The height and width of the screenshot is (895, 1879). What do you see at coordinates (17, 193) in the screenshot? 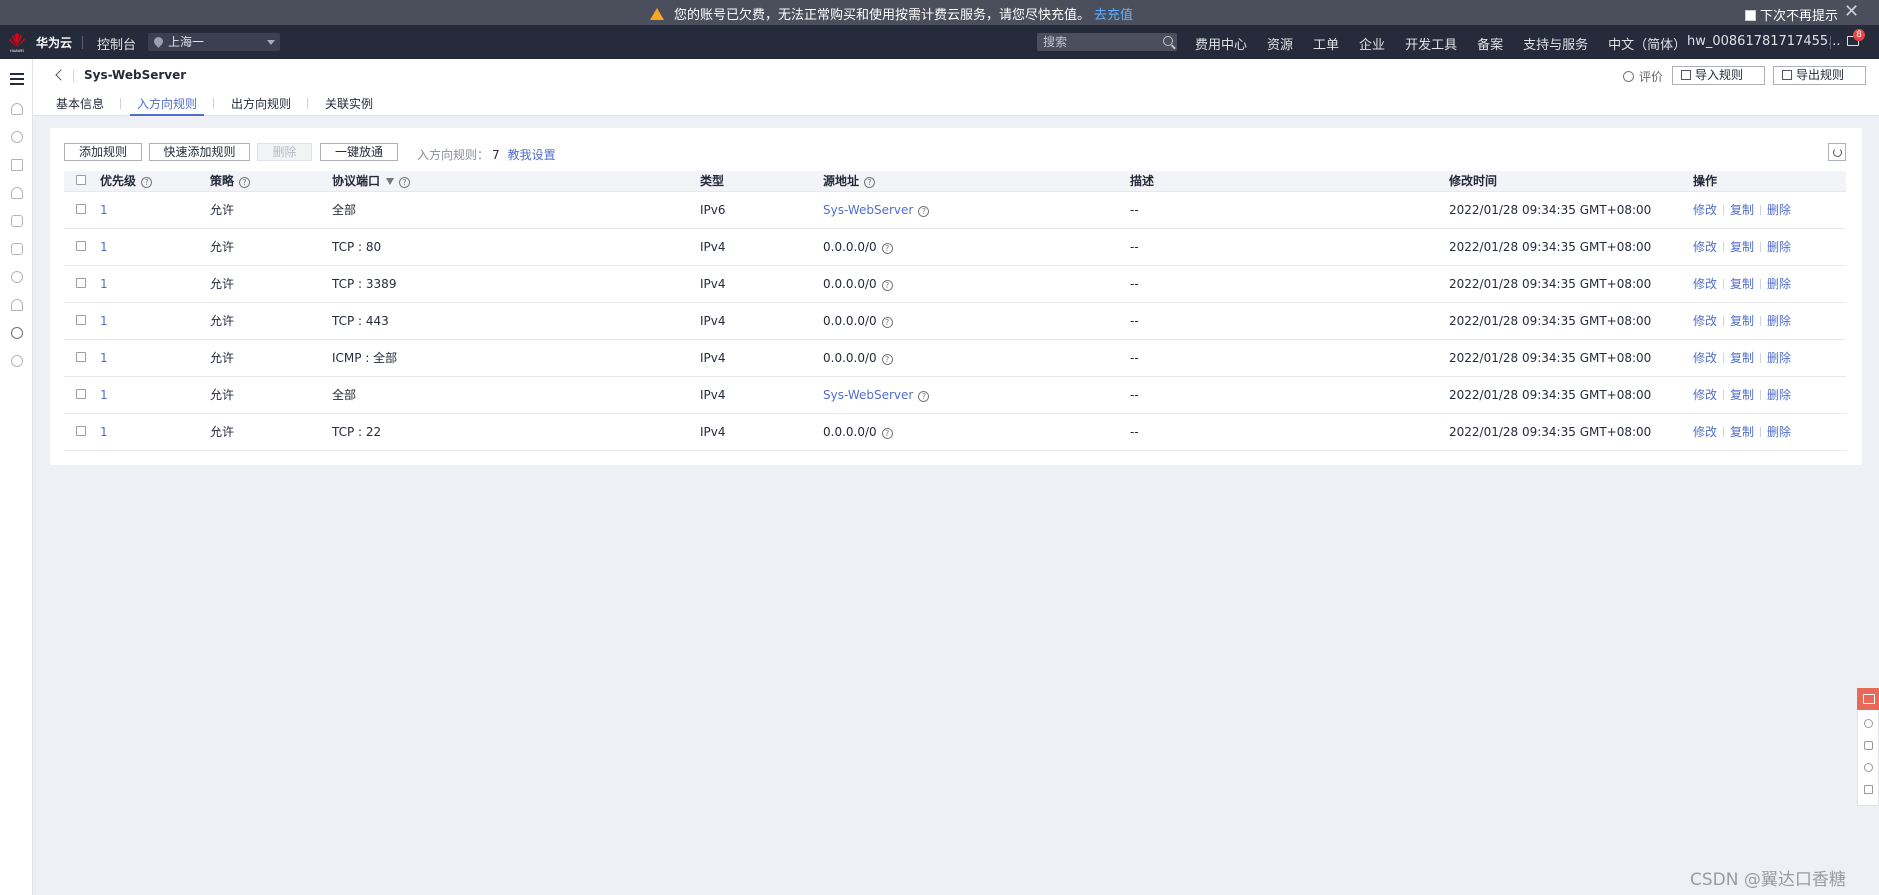
I see `vpc-icon` at bounding box center [17, 193].